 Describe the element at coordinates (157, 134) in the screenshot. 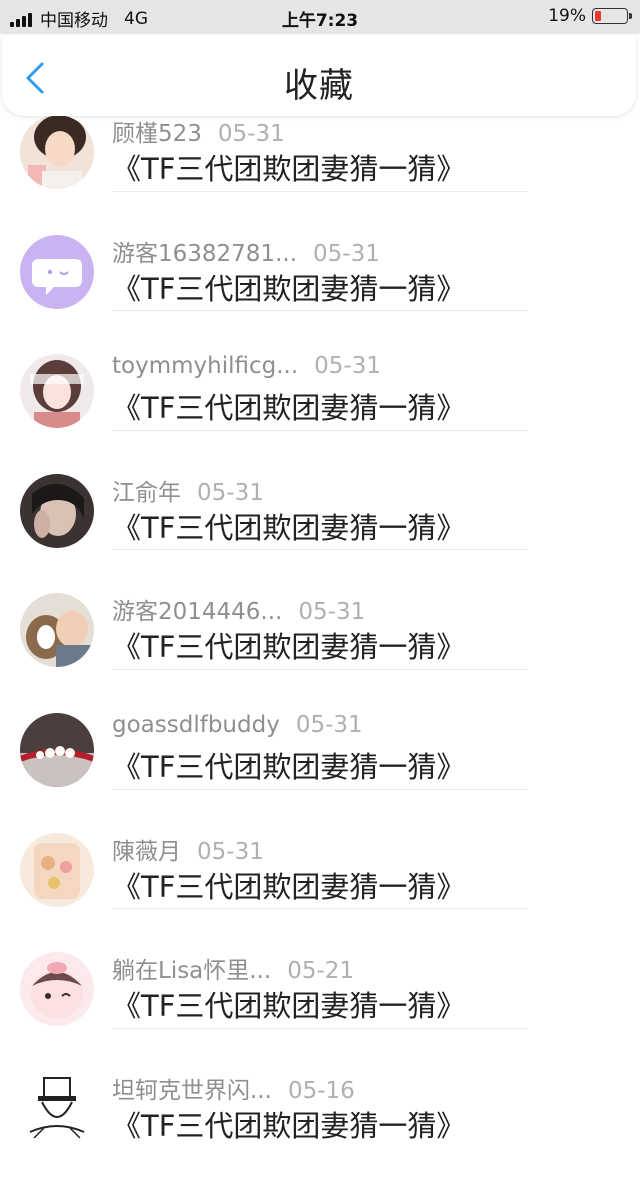

I see `item-username: 顾槿523` at that location.